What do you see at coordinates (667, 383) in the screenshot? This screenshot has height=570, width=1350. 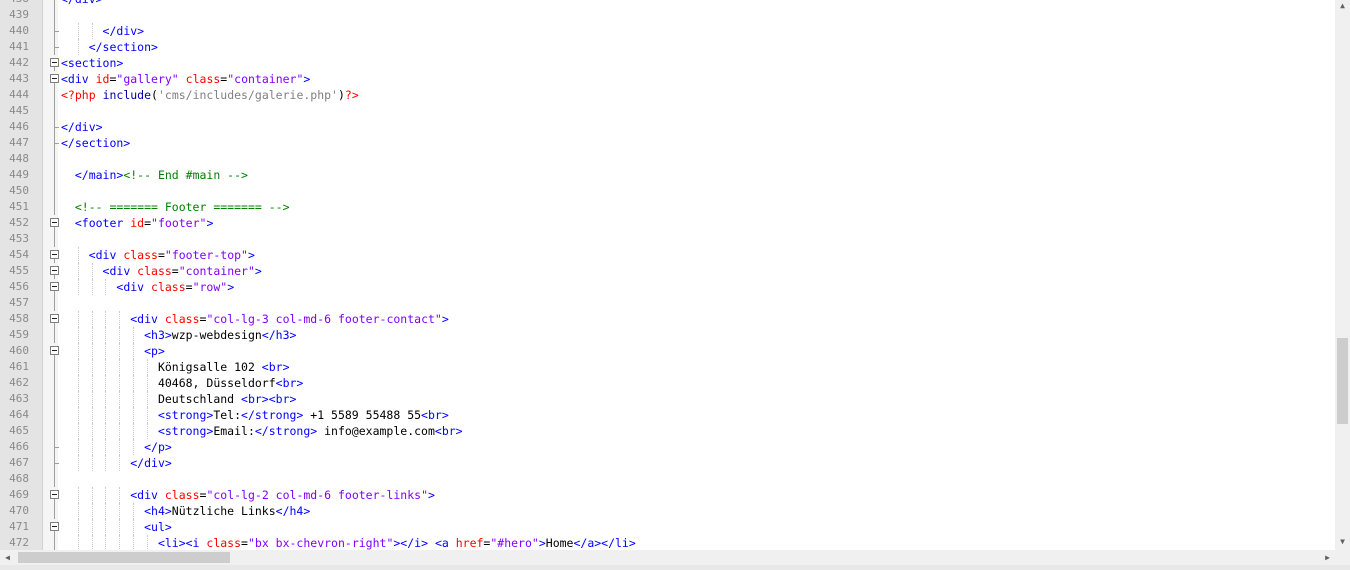 I see `code-line: 462 40468, Düsseldorf<br>` at bounding box center [667, 383].